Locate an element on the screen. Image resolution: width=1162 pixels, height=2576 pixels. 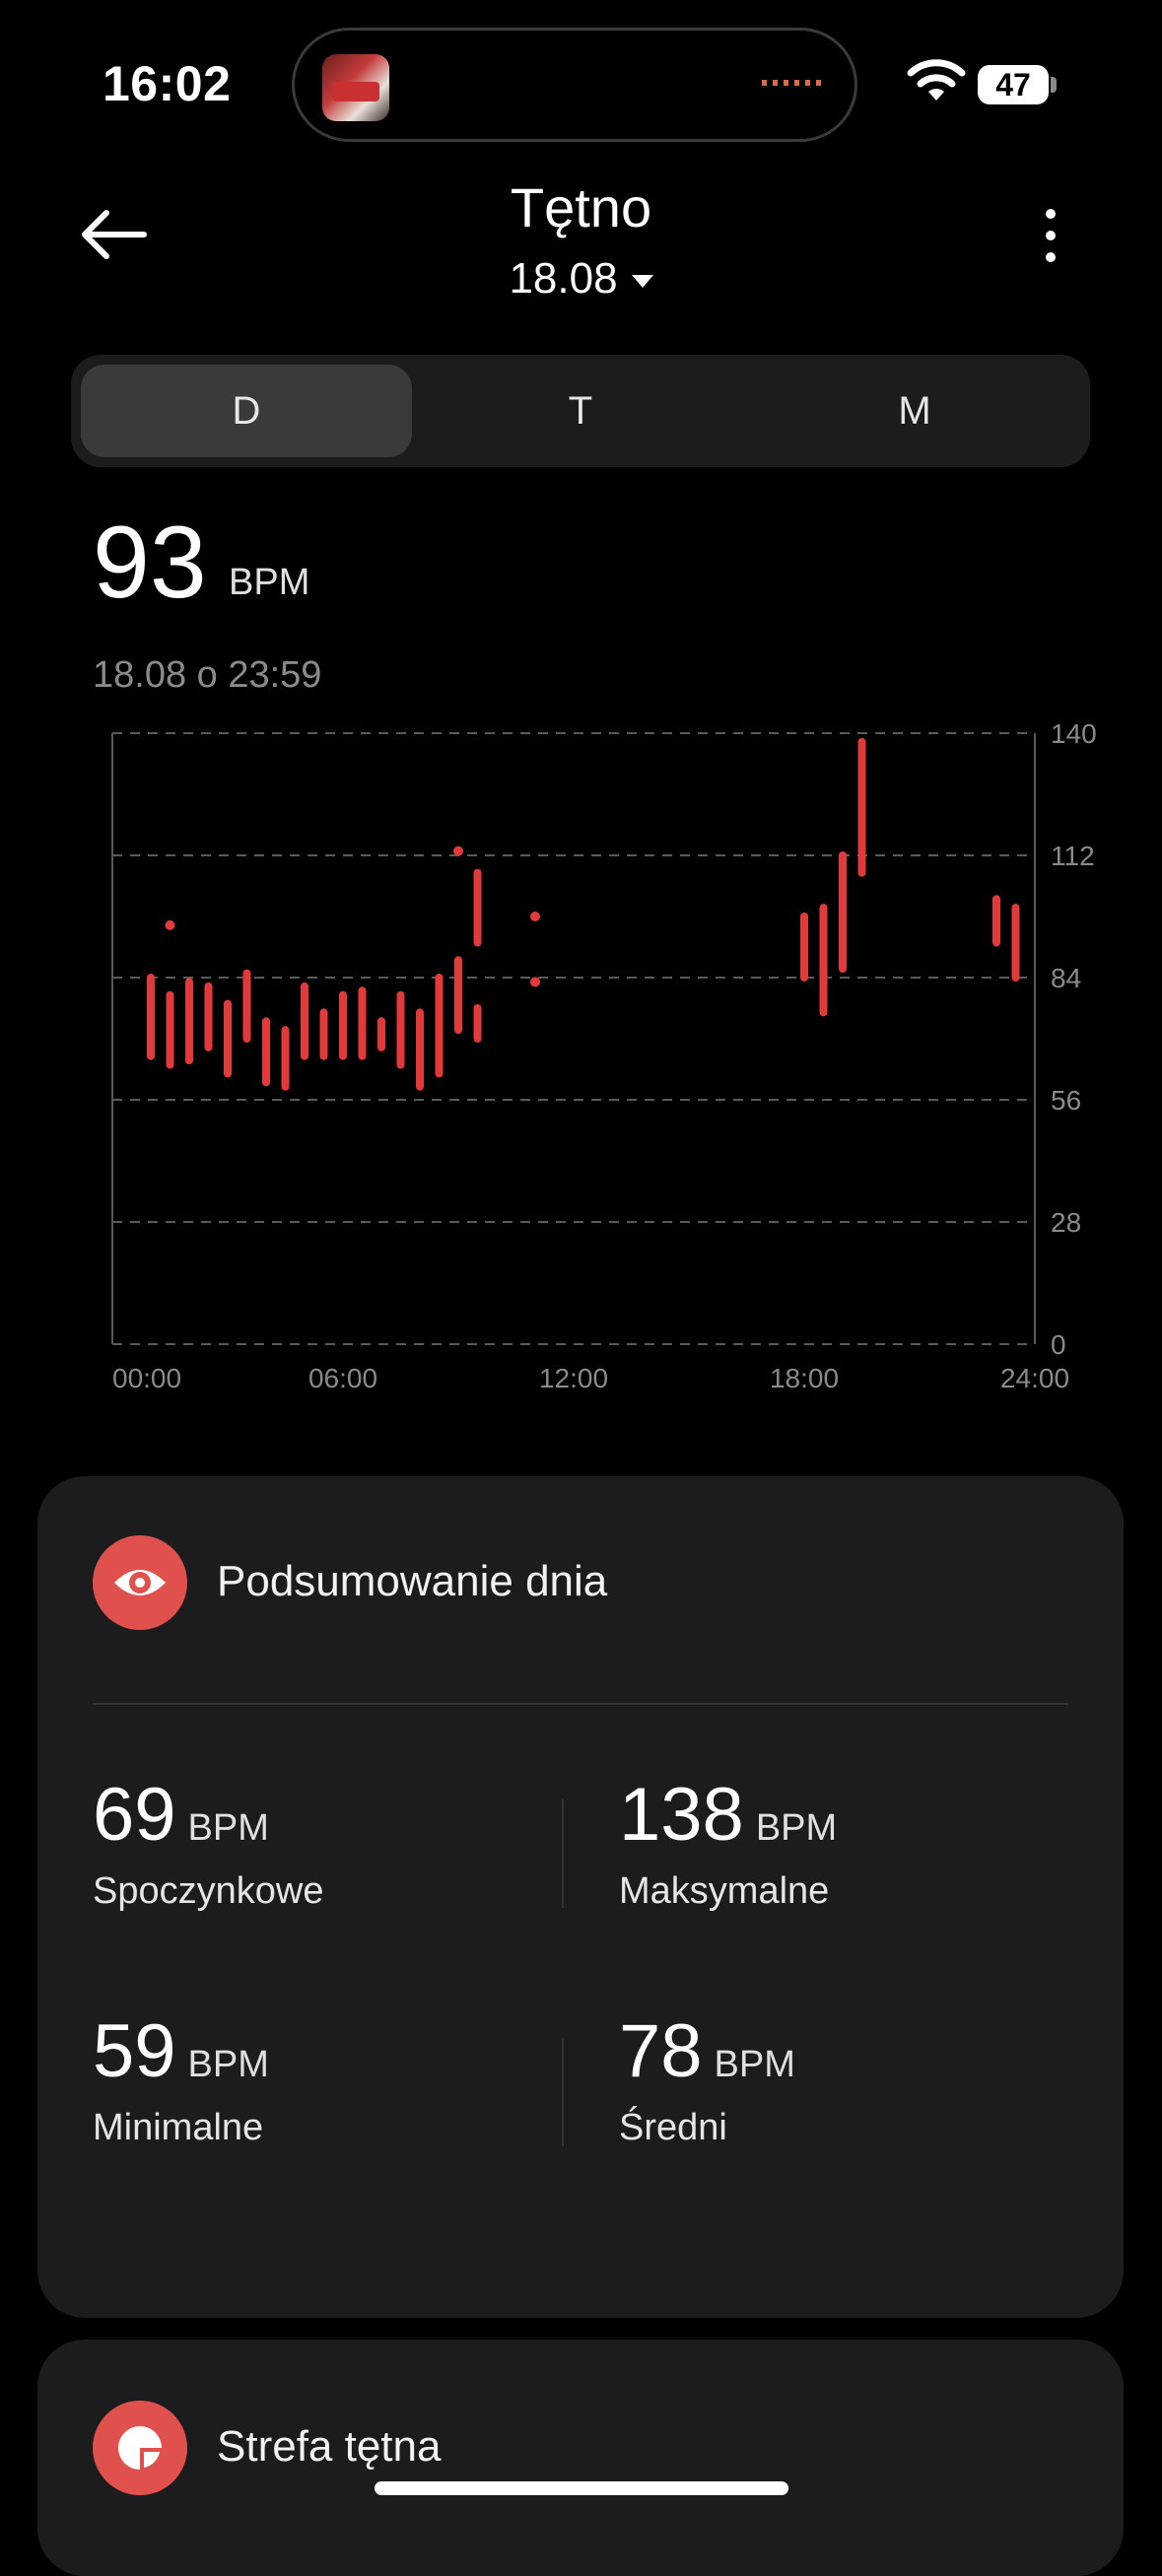
y-tick-label: 140 is located at coordinates (1074, 733).